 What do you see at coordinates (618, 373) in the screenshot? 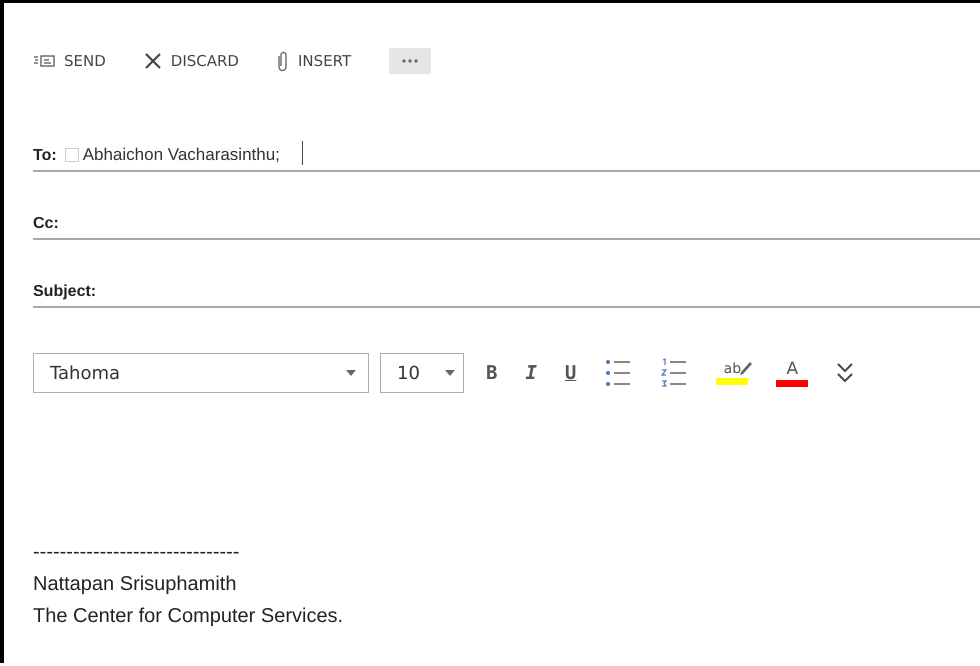
I see `bulleted-list-button` at bounding box center [618, 373].